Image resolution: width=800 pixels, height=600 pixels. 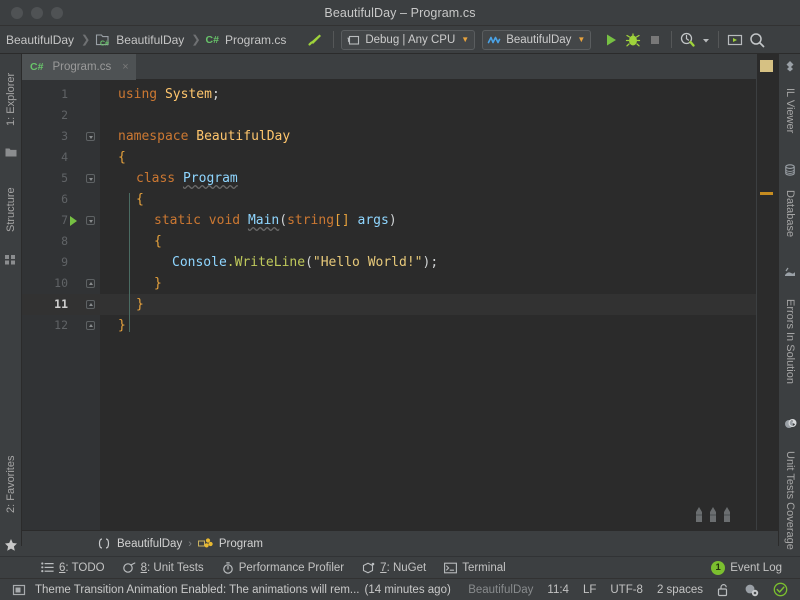 What do you see at coordinates (73, 568) in the screenshot?
I see `tool-window-todo: 6: TODO` at bounding box center [73, 568].